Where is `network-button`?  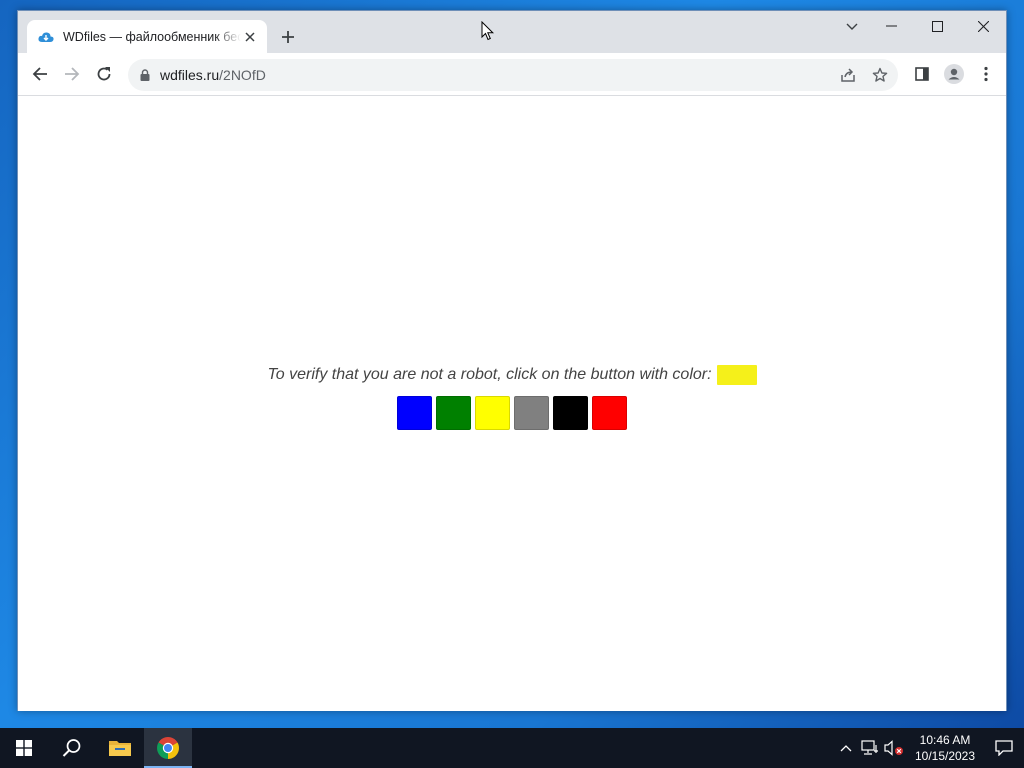 network-button is located at coordinates (870, 748).